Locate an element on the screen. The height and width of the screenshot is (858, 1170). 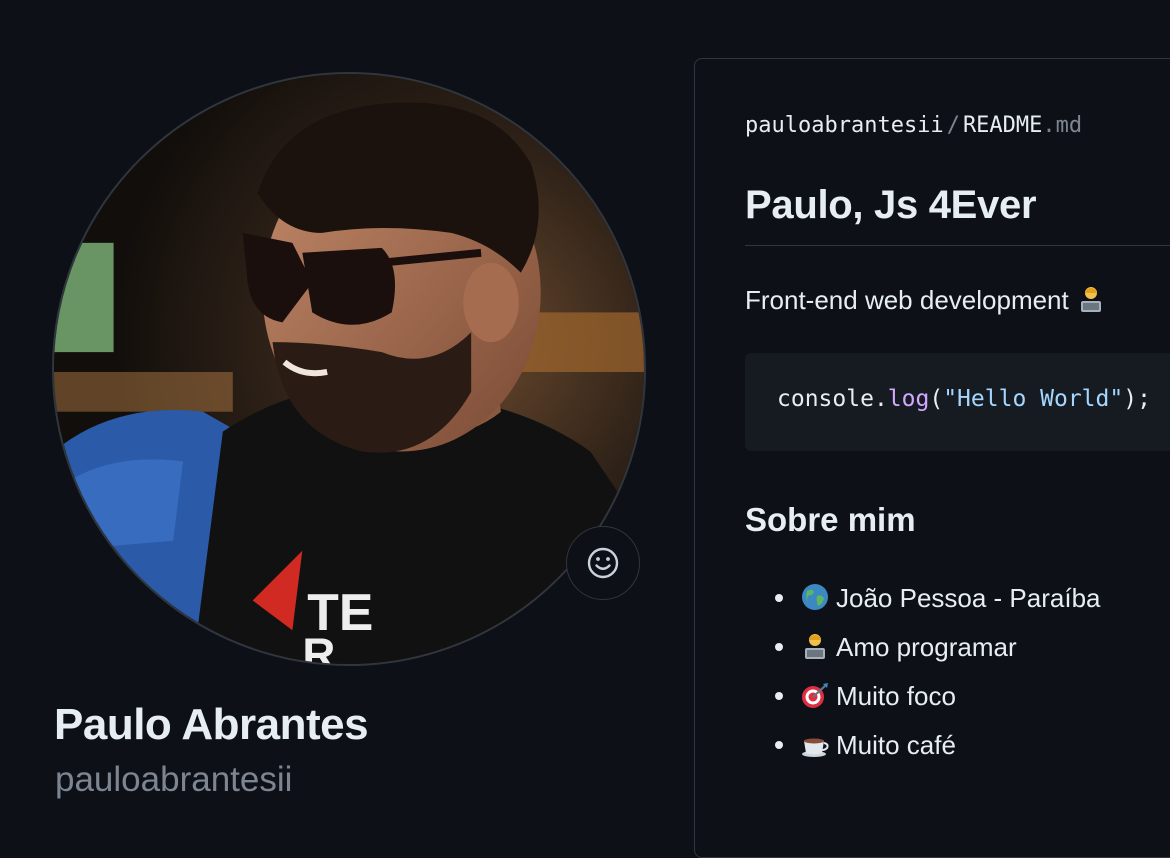
readme-tagline: Front-end web development is located at coordinates (928, 300).